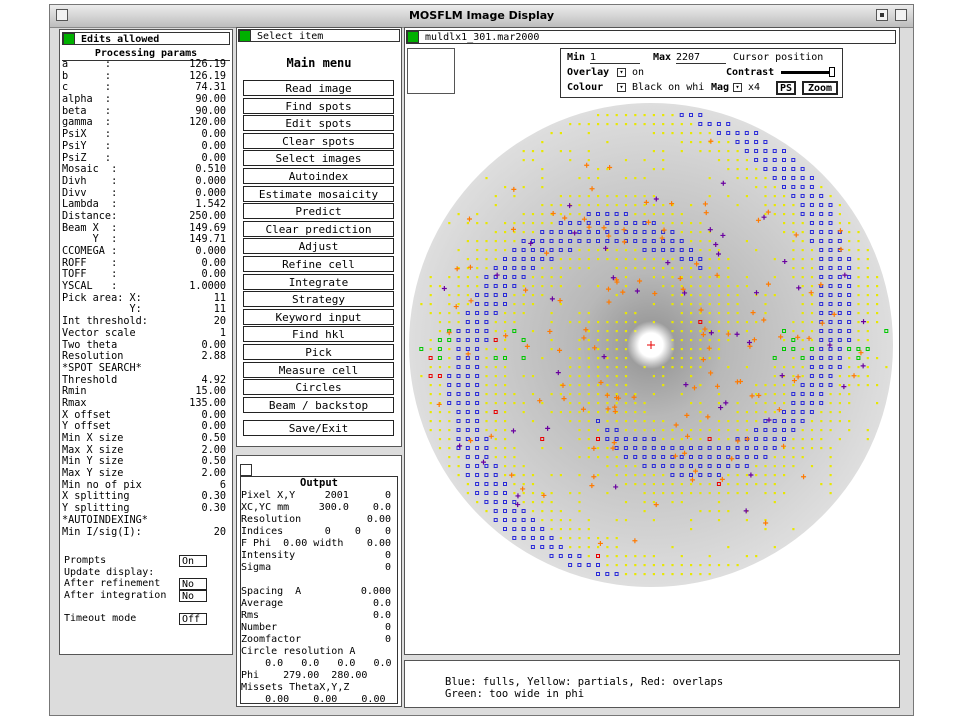 The height and width of the screenshot is (720, 960). I want to click on param-value: 1.542, so click(210, 205).